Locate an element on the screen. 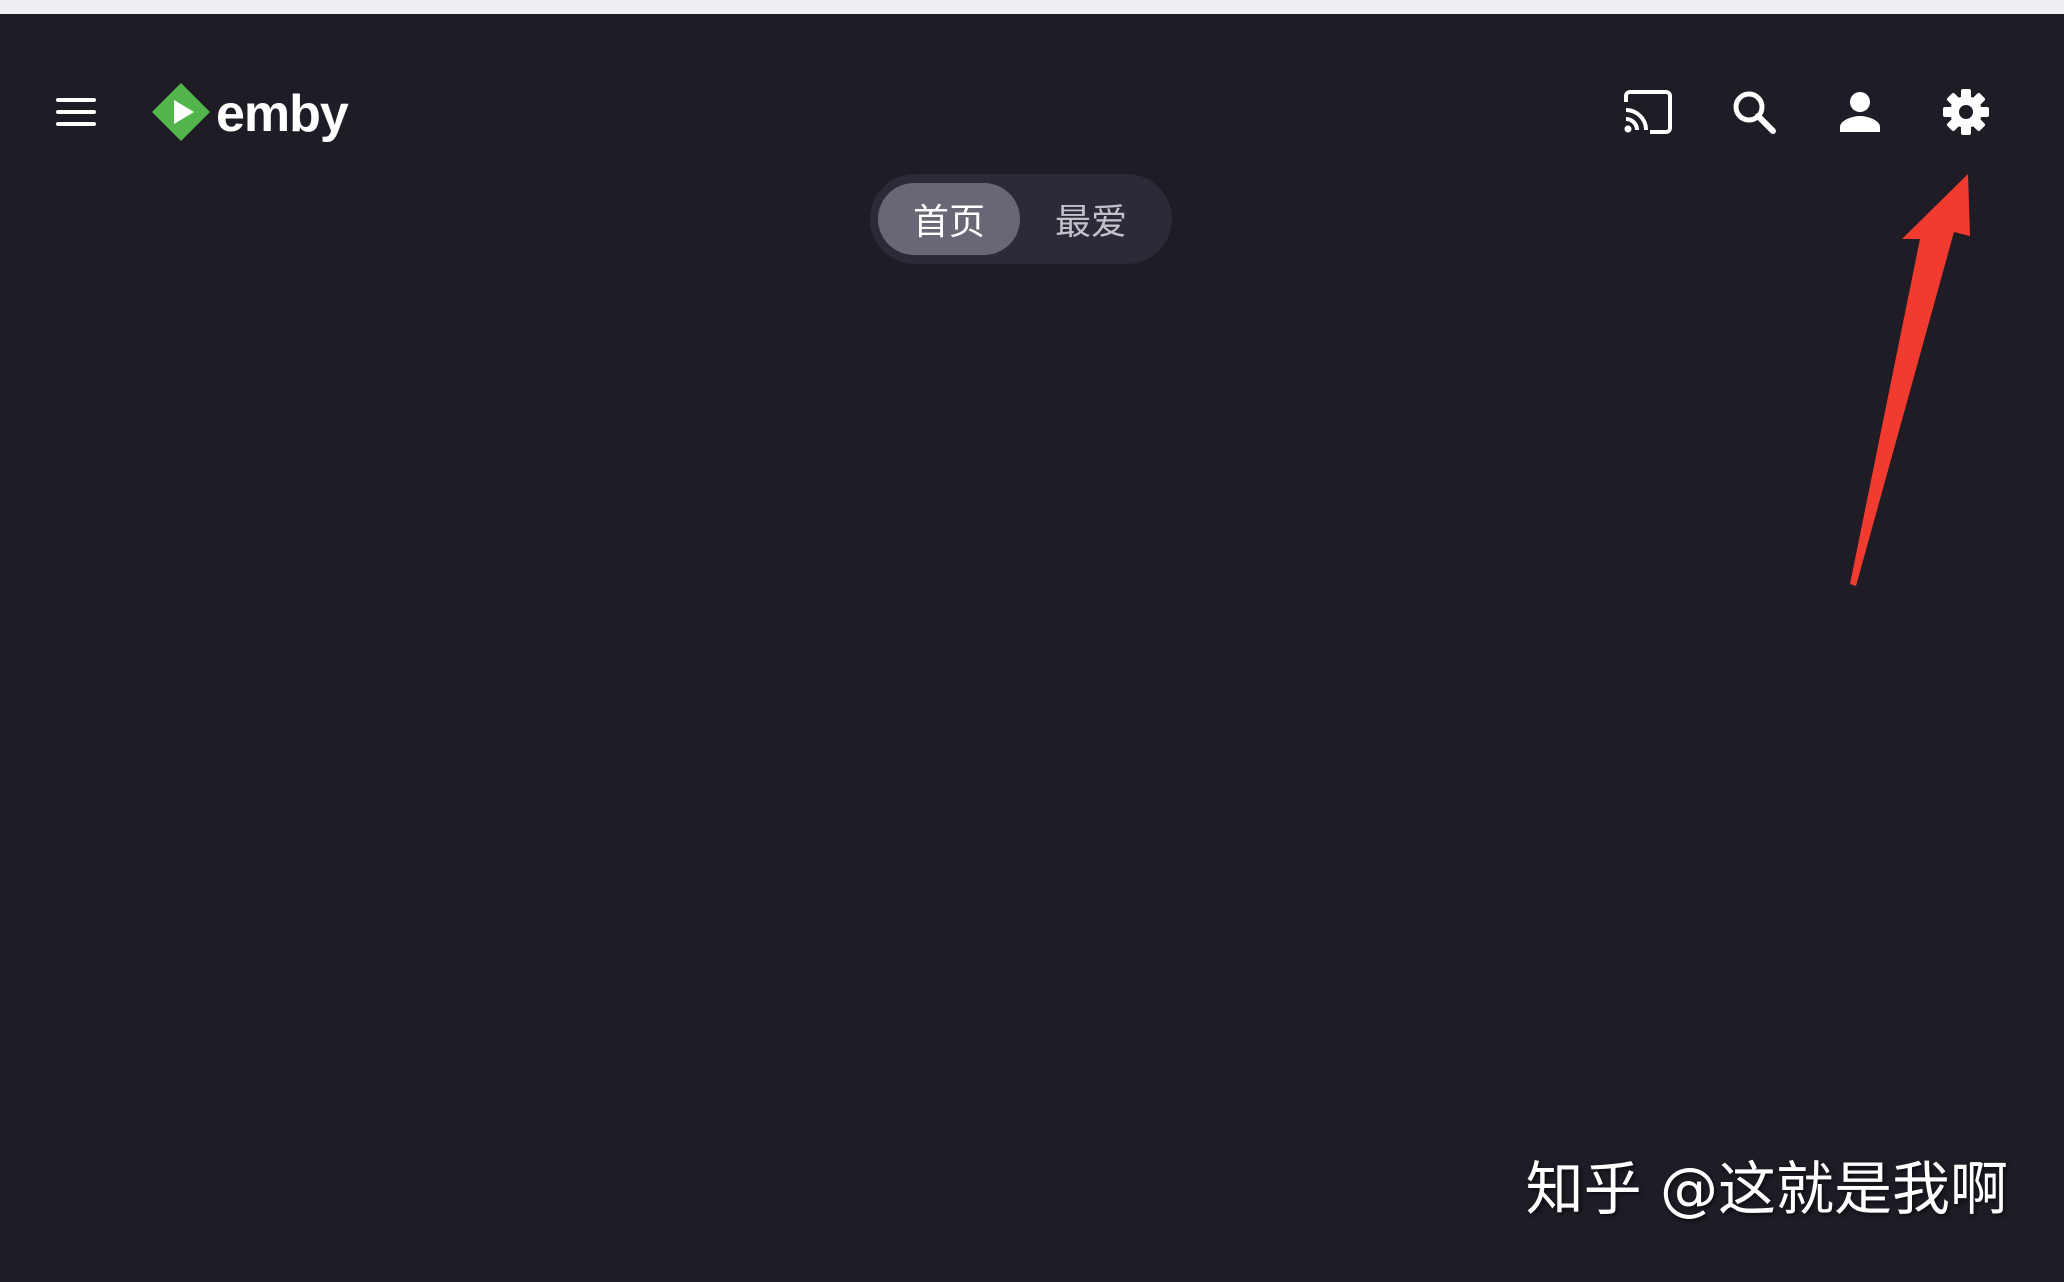  emby-logo: emby is located at coordinates (249, 113).